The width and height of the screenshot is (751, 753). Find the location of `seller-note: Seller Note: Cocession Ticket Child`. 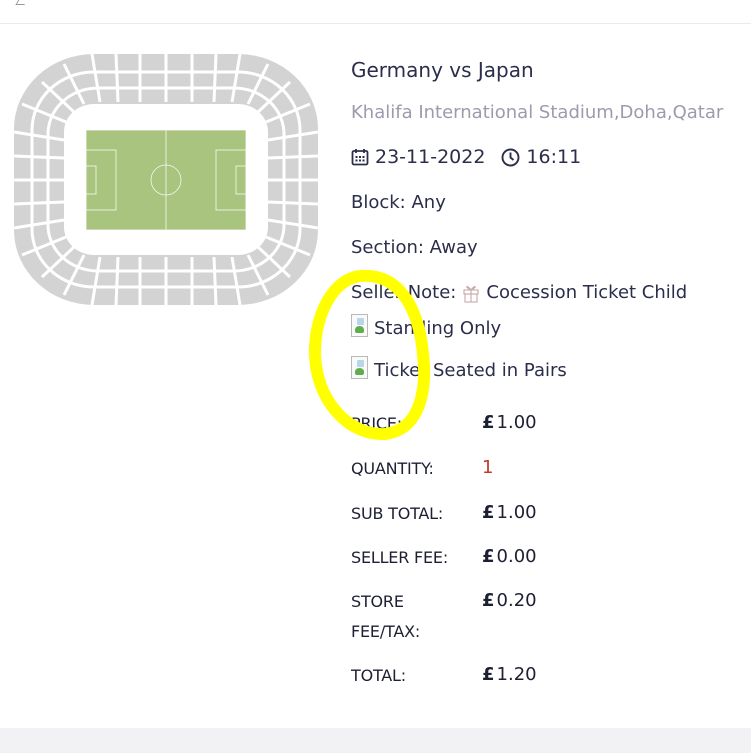

seller-note: Seller Note: Cocession Ticket Child is located at coordinates (519, 292).